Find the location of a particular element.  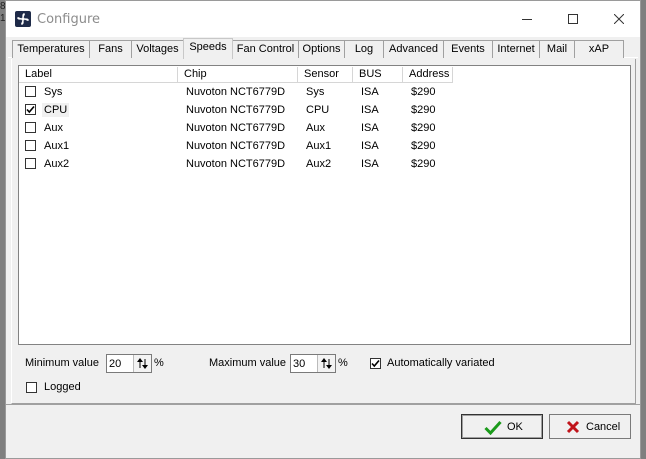

column-header-sensor: Sensor is located at coordinates (325, 75).